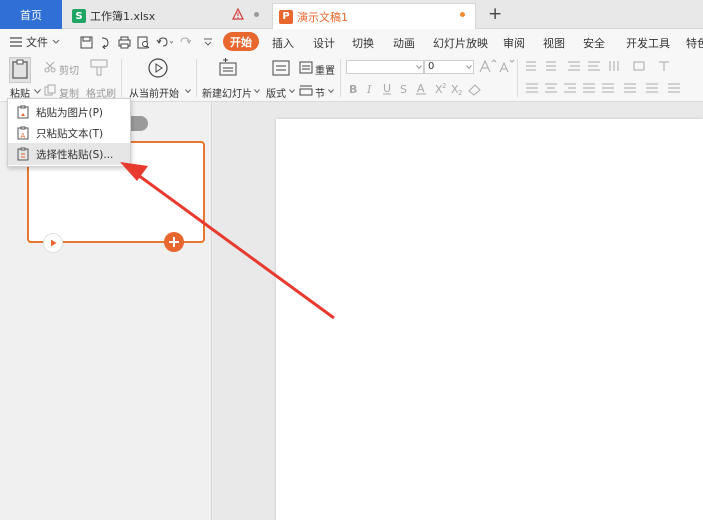 This screenshot has width=703, height=520. Describe the element at coordinates (403, 89) in the screenshot. I see `svg-text: S` at that location.